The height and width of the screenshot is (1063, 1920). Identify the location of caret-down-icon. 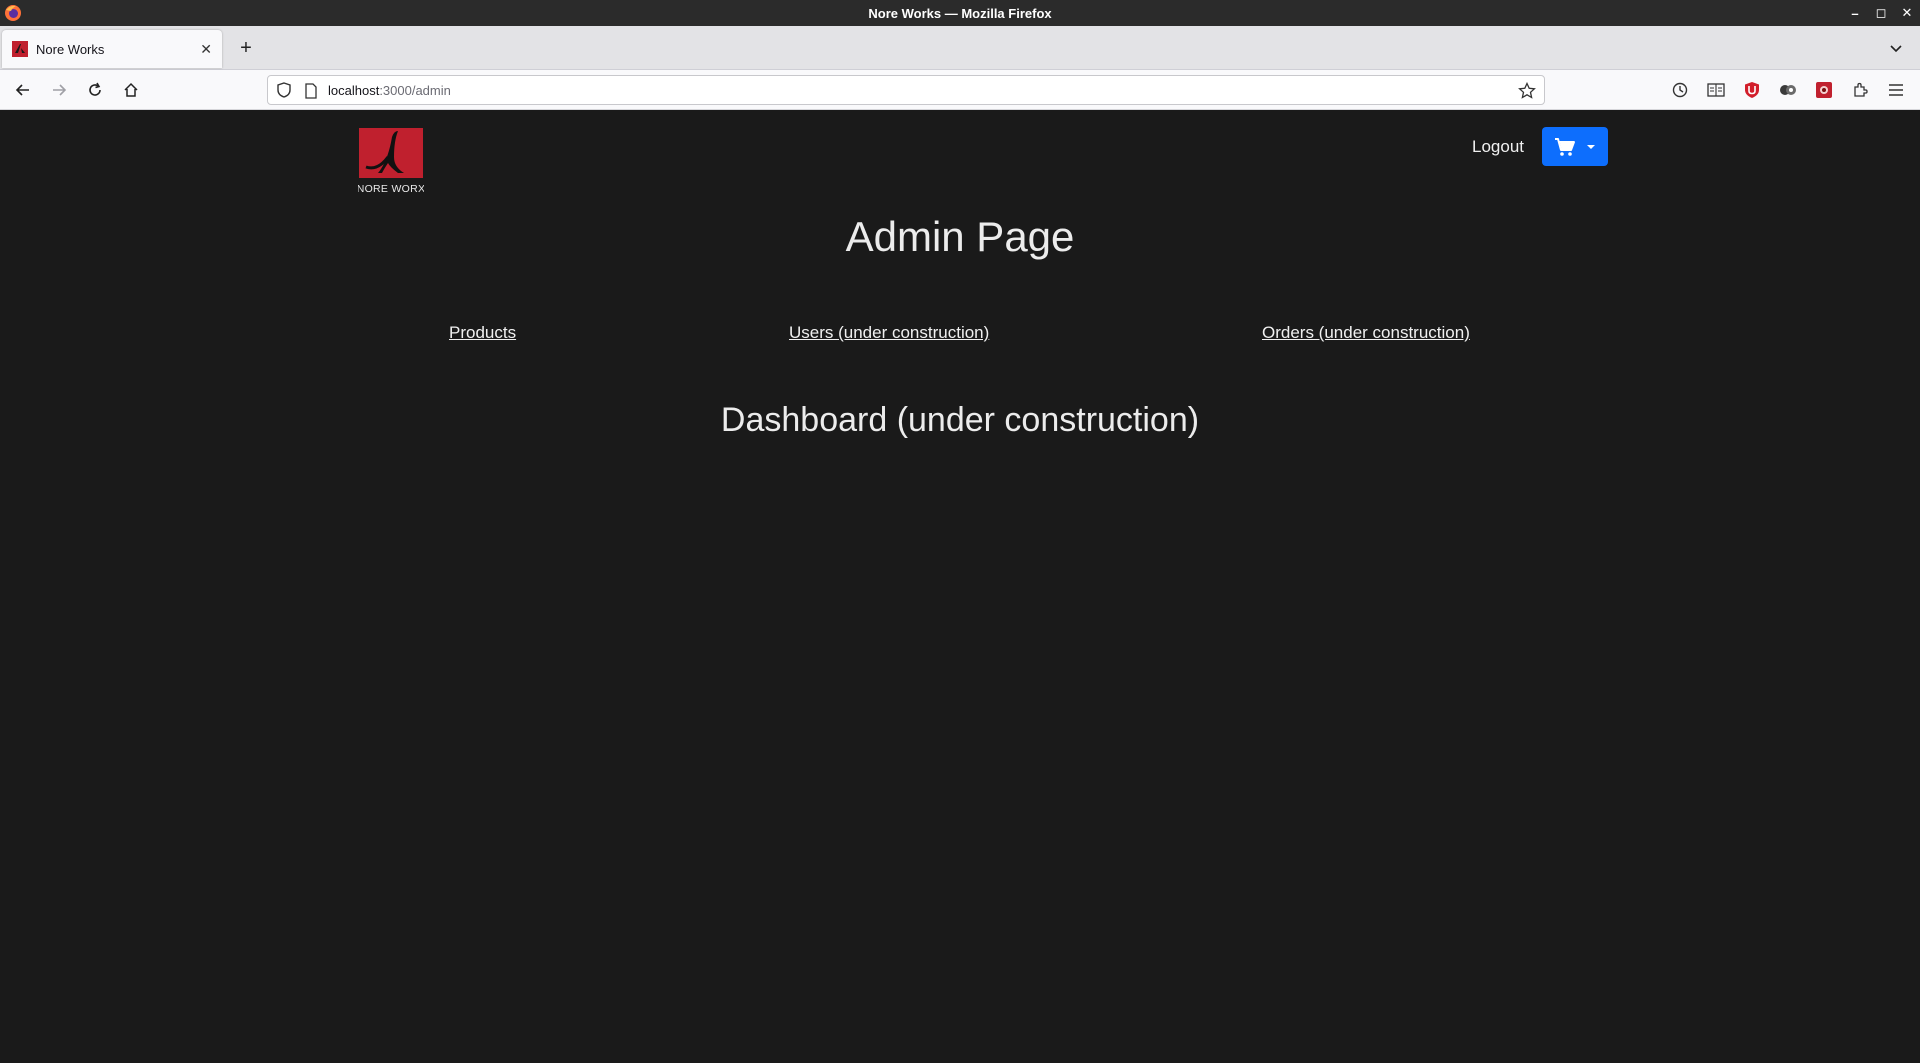
(1591, 146).